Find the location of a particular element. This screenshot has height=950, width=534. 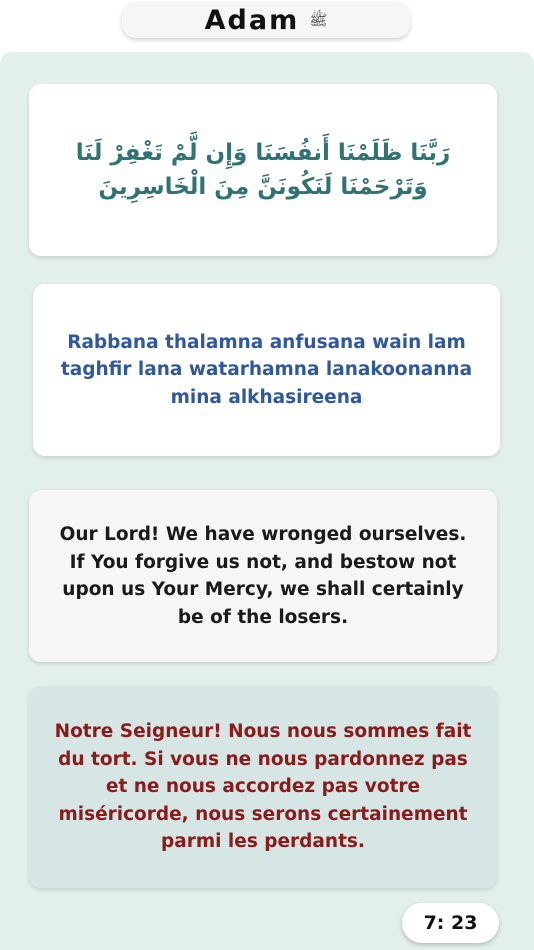

prophet-name: Adam is located at coordinates (252, 20).